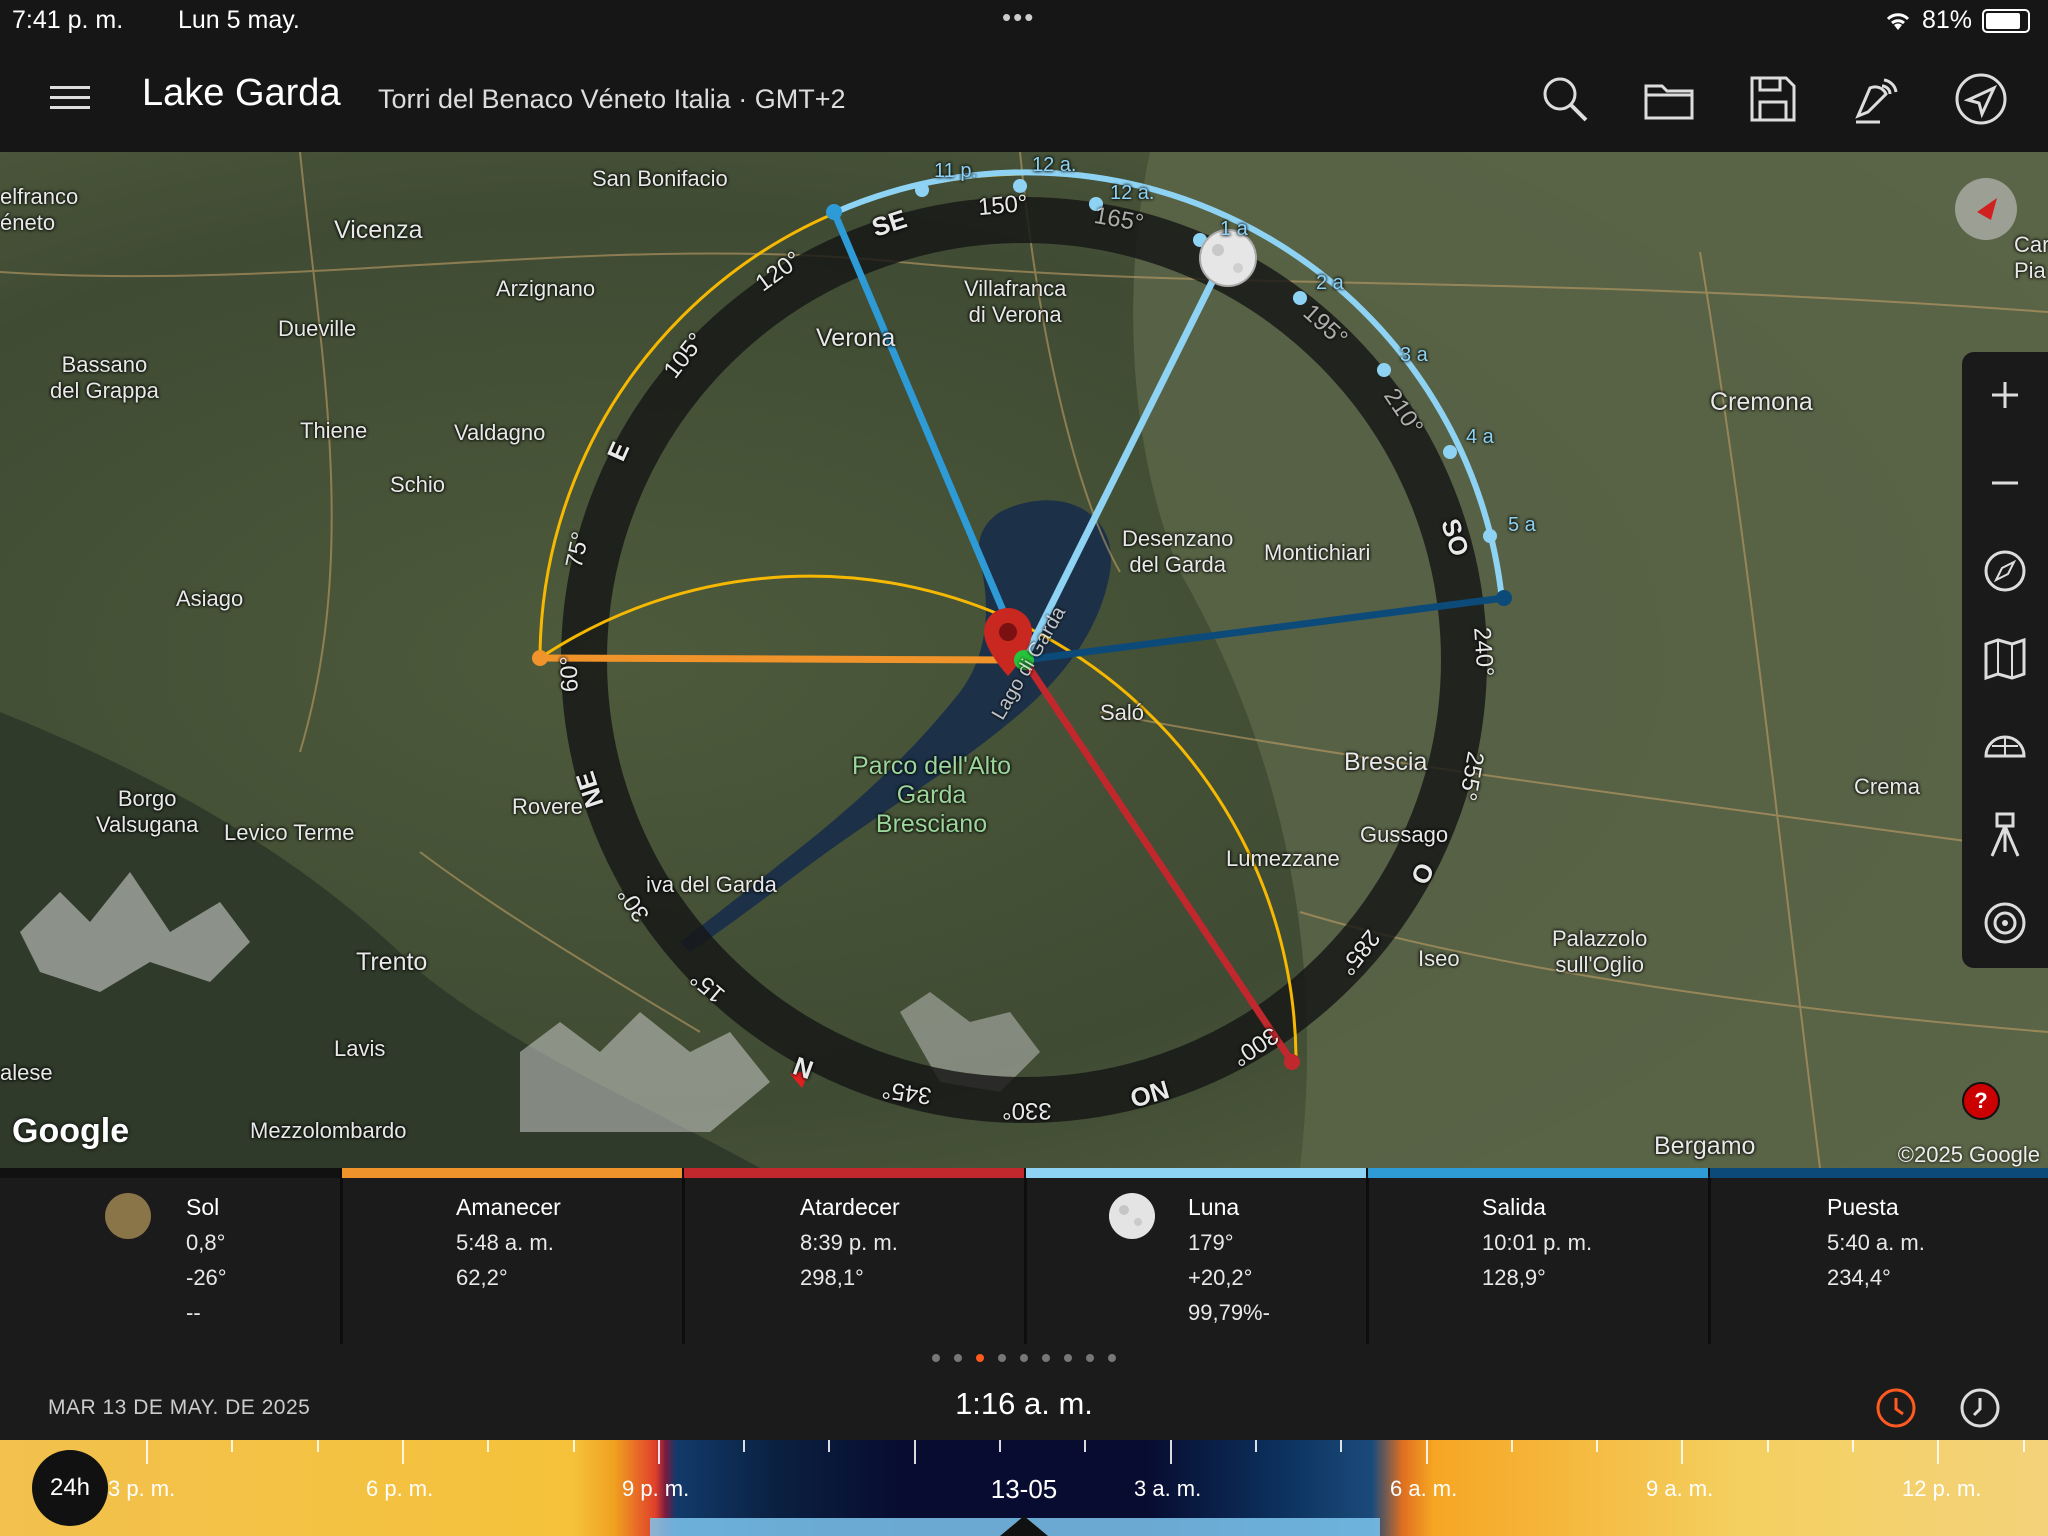 The image size is (2048, 1536). What do you see at coordinates (2005, 747) in the screenshot?
I see `globe-grid-icon` at bounding box center [2005, 747].